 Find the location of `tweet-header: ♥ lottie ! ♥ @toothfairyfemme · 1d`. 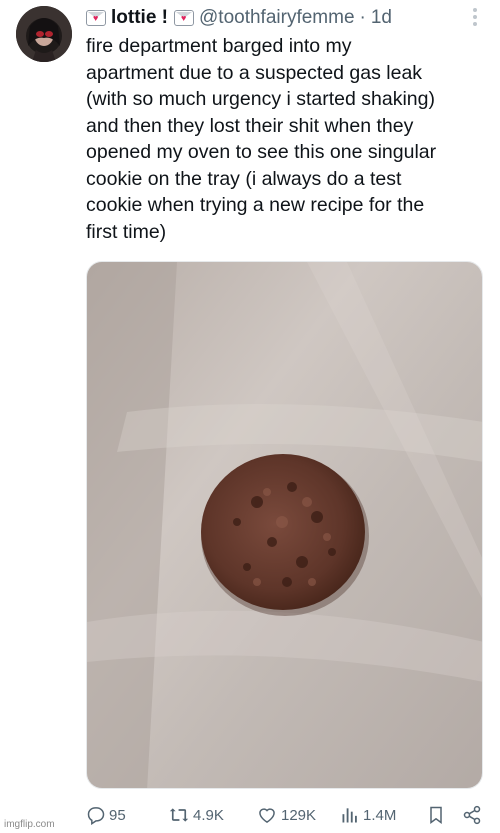

tweet-header: ♥ lottie ! ♥ @toothfairyfemme · 1d is located at coordinates (287, 18).